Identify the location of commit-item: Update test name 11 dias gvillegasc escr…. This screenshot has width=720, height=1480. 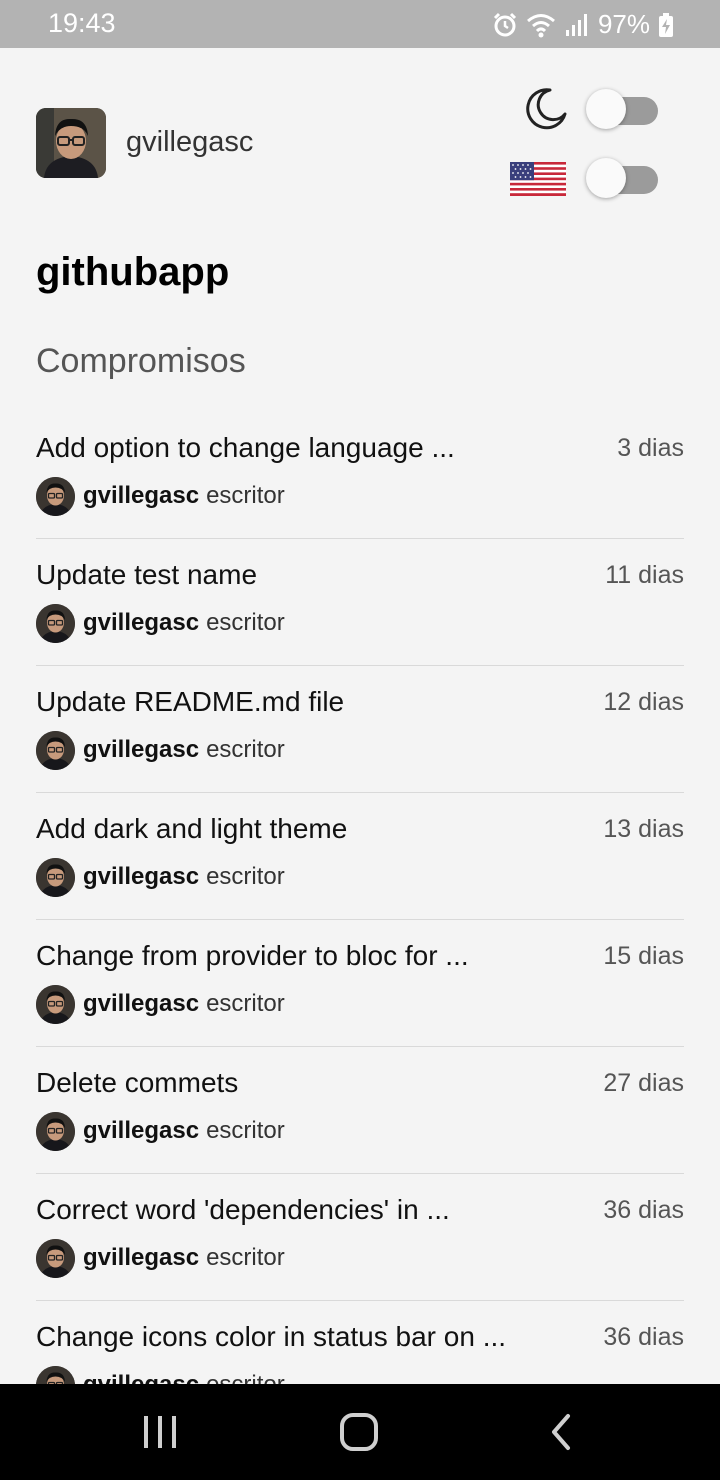
(360, 602).